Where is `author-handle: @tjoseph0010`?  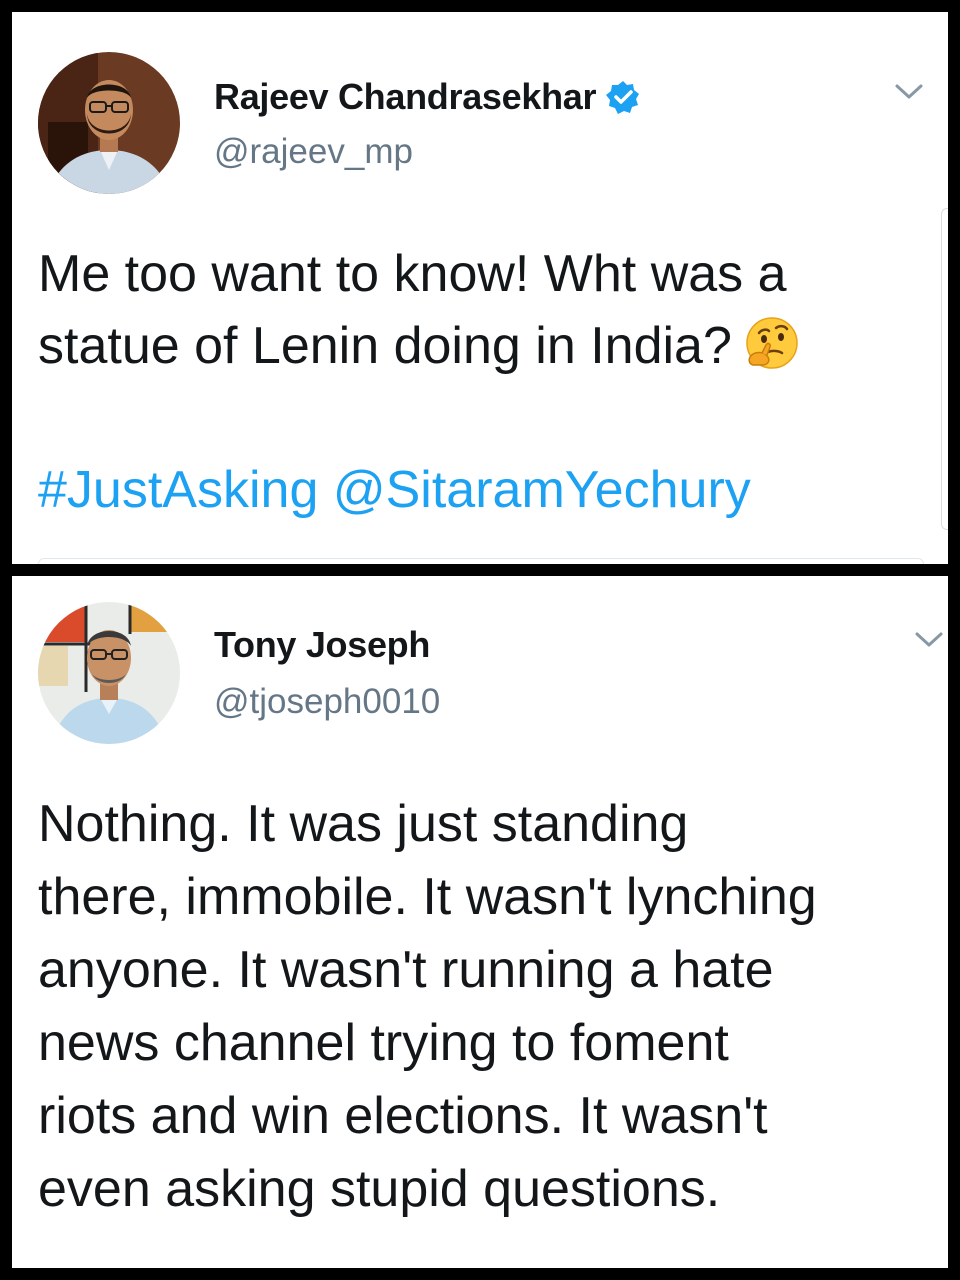 author-handle: @tjoseph0010 is located at coordinates (327, 702).